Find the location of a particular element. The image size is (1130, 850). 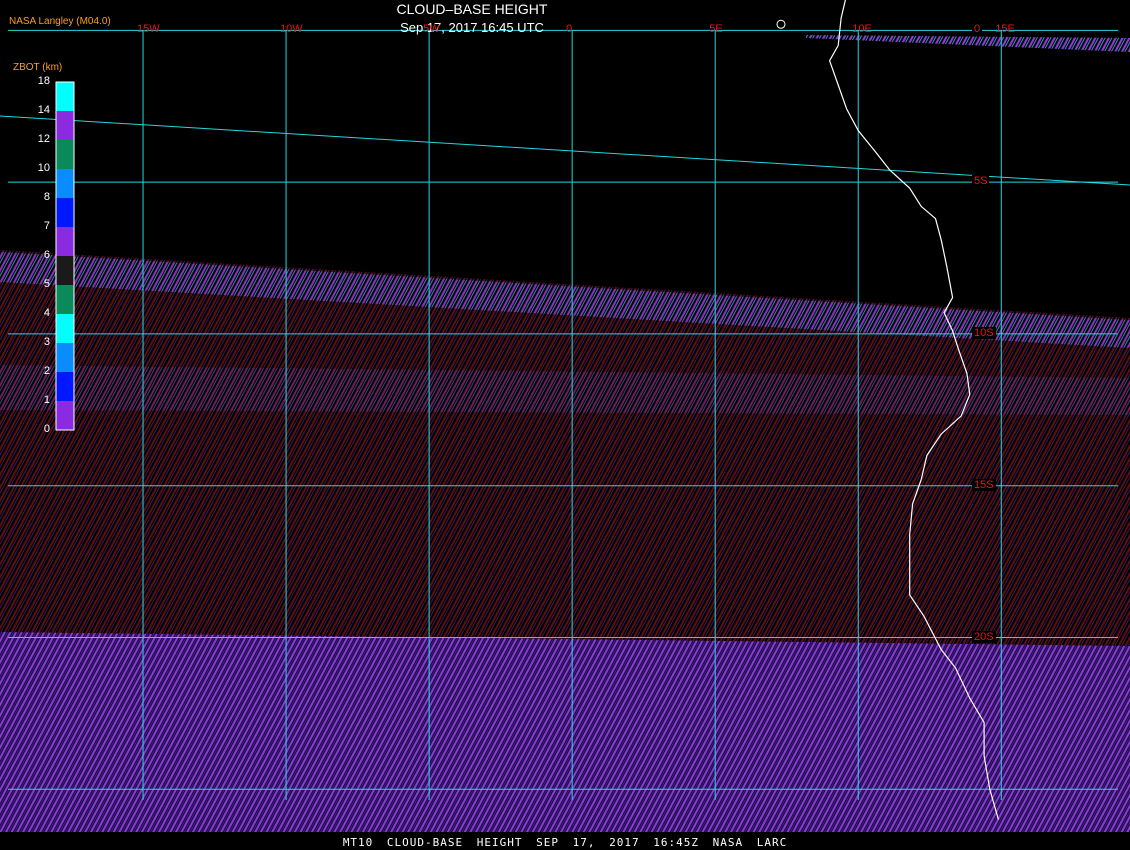

colorbar-tick-label: 6 is located at coordinates (46, 255).